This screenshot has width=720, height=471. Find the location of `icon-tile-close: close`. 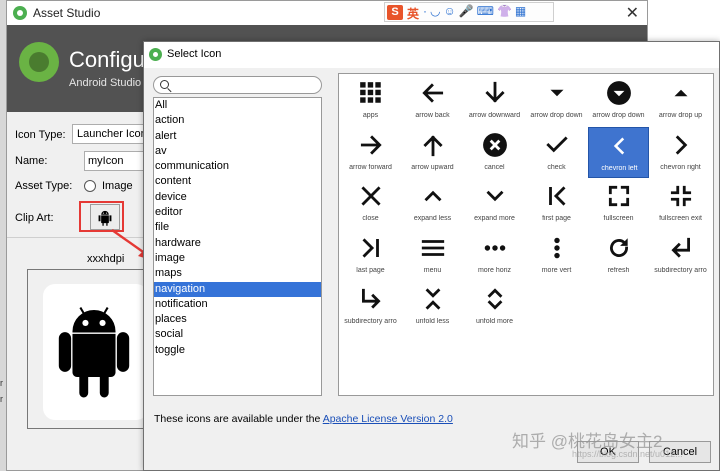

icon-tile-close: close is located at coordinates (370, 203).